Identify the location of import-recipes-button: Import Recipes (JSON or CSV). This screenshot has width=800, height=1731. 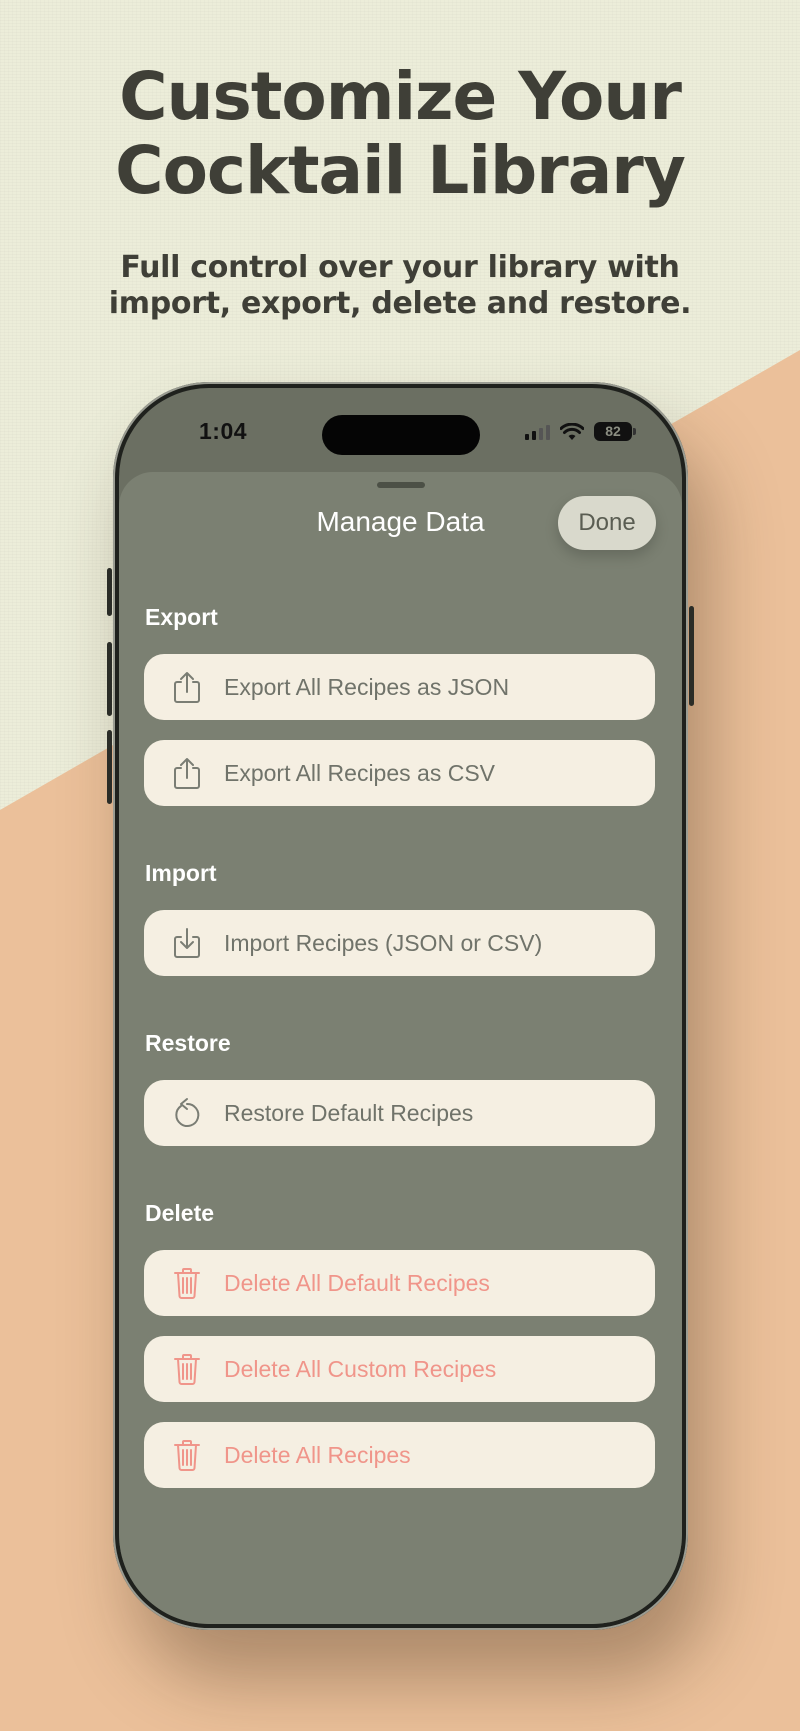
(399, 943).